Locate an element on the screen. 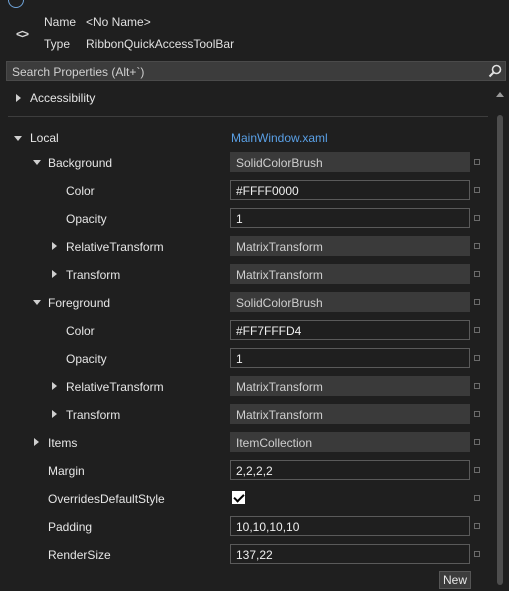 Image resolution: width=509 pixels, height=591 pixels. property-label-foreground-color: Color is located at coordinates (80, 331).